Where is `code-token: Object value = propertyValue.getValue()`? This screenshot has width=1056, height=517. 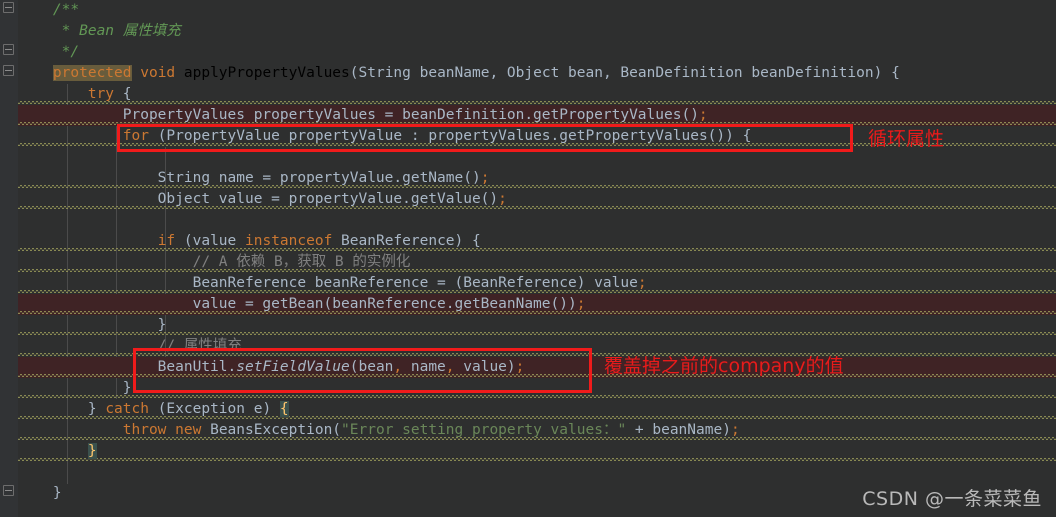
code-token: Object value = propertyValue.getValue() is located at coordinates (258, 199).